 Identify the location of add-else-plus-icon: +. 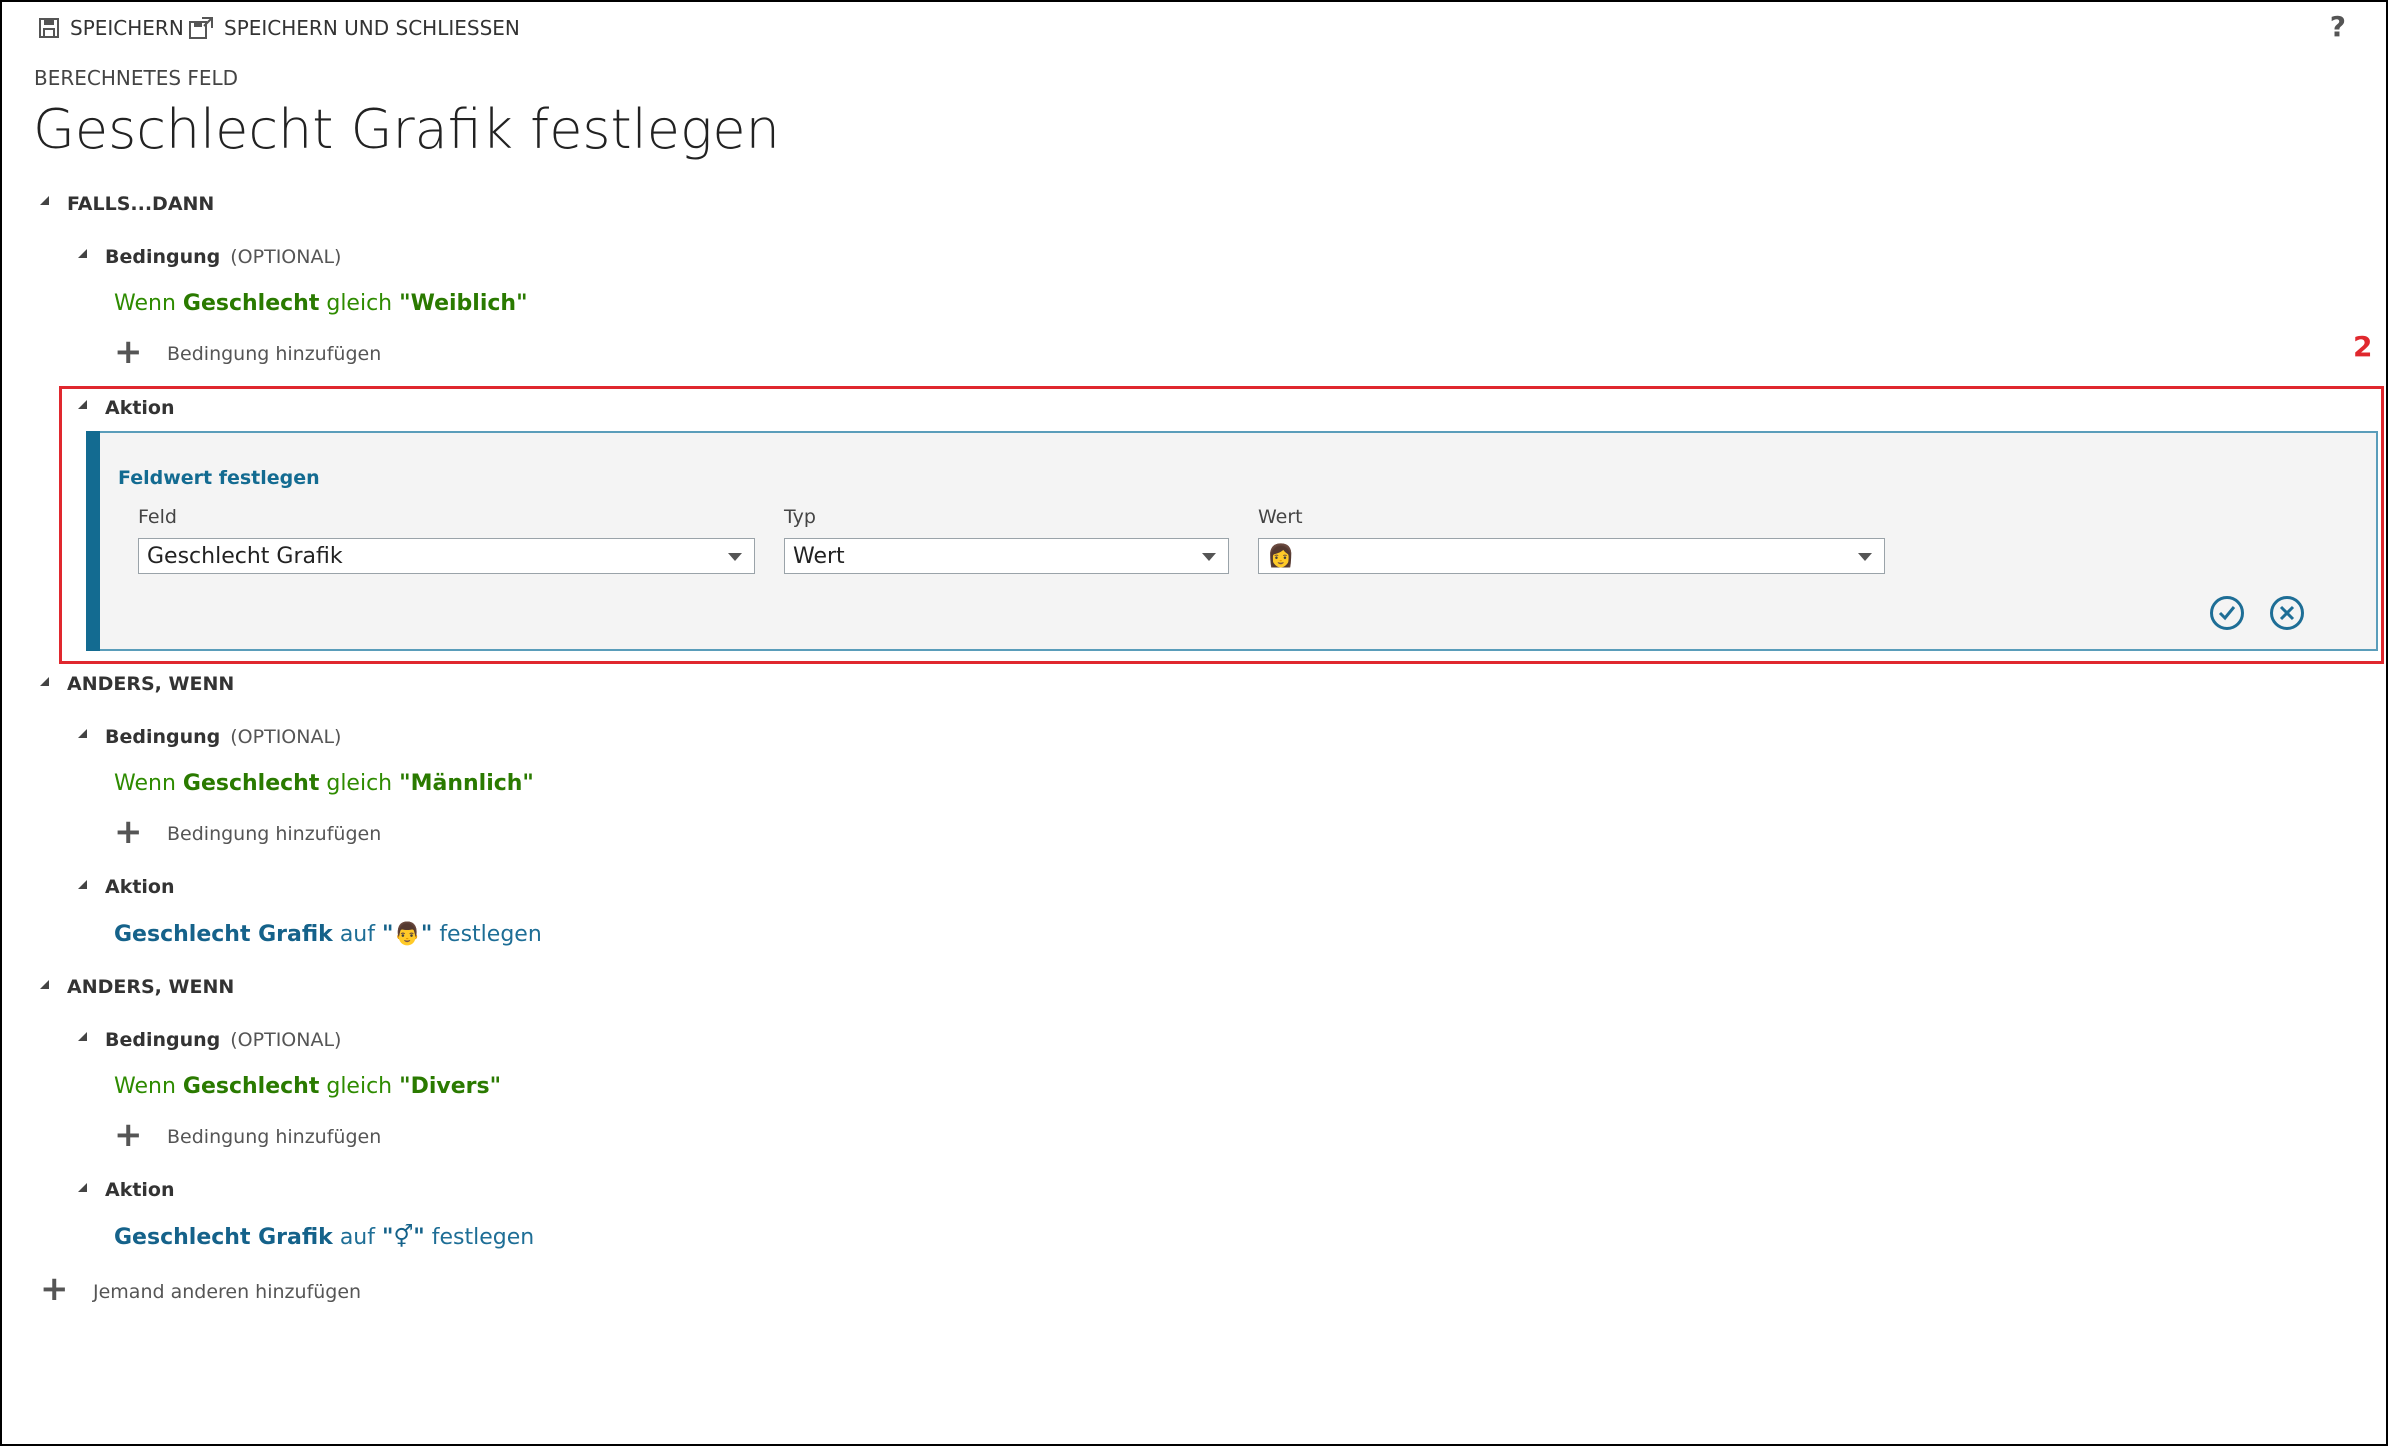
(54, 1289).